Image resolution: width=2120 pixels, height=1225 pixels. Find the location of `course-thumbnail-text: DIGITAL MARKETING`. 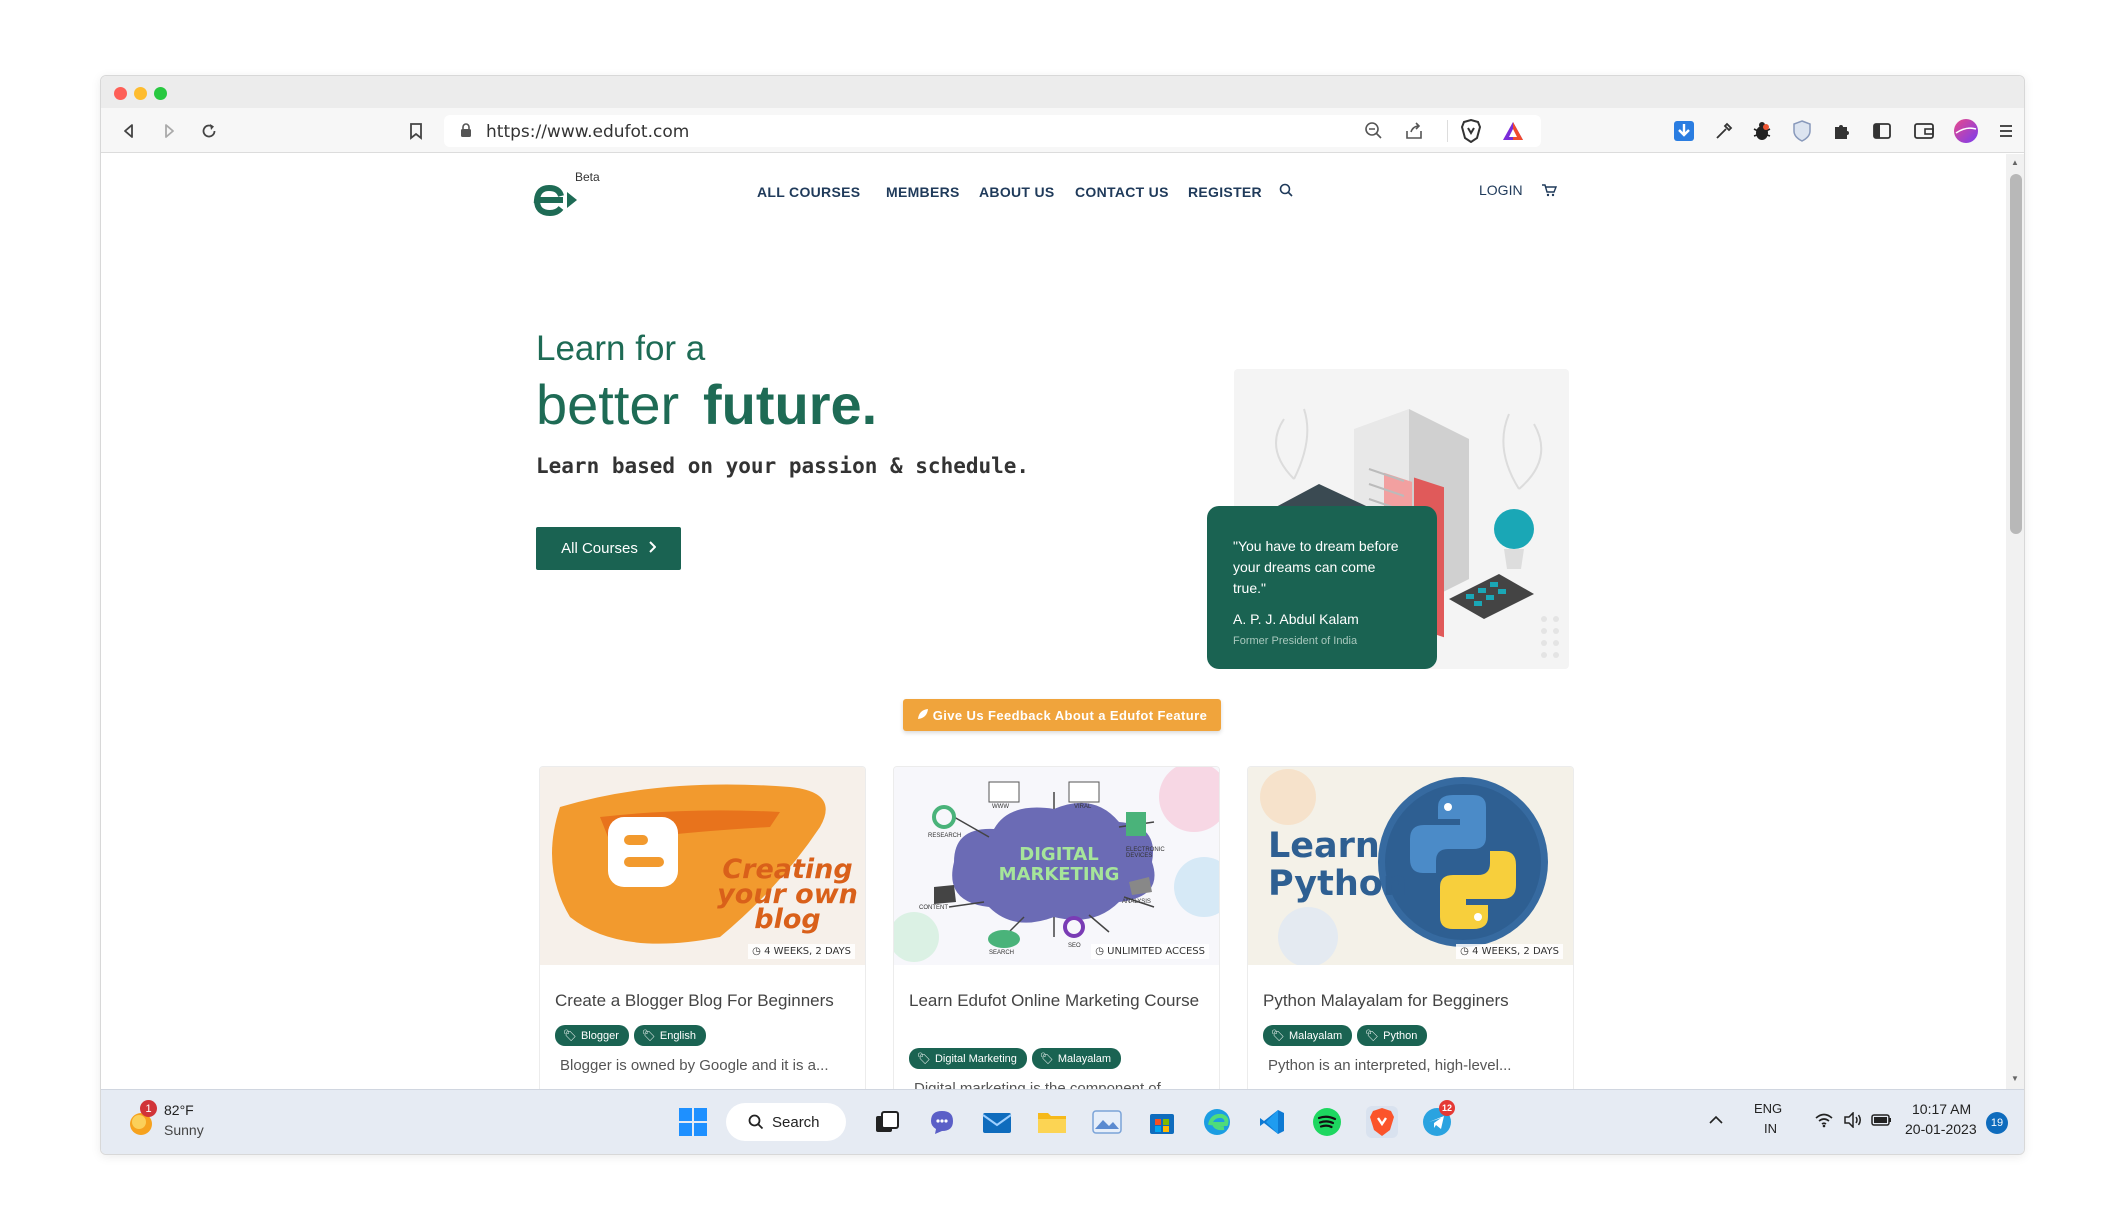

course-thumbnail-text: DIGITAL MARKETING is located at coordinates (1059, 864).